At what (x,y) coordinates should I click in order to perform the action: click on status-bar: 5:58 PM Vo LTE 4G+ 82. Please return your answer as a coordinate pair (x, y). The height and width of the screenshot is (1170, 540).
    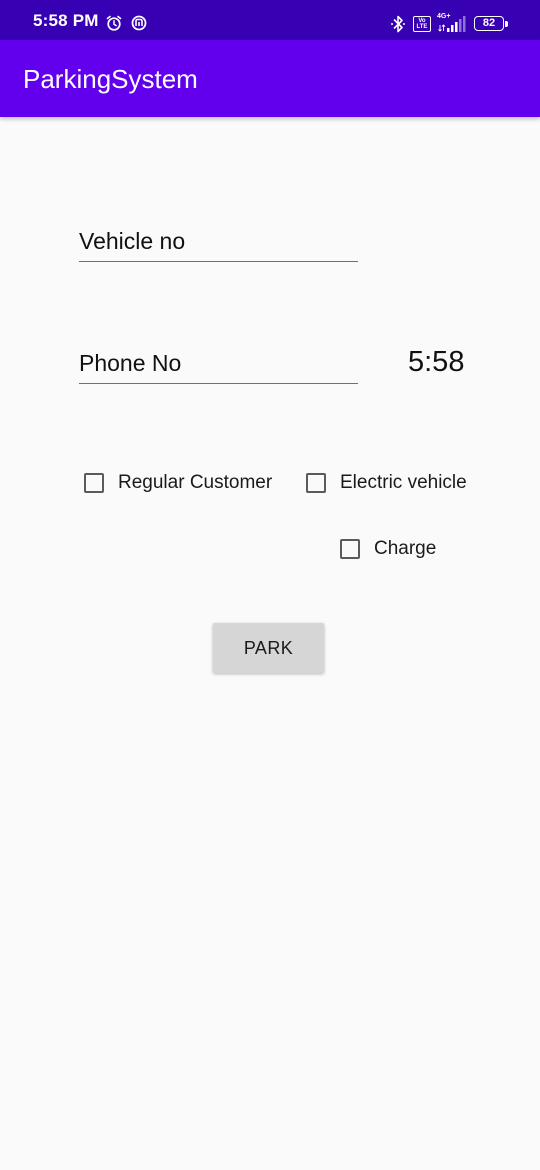
    Looking at the image, I should click on (270, 20).